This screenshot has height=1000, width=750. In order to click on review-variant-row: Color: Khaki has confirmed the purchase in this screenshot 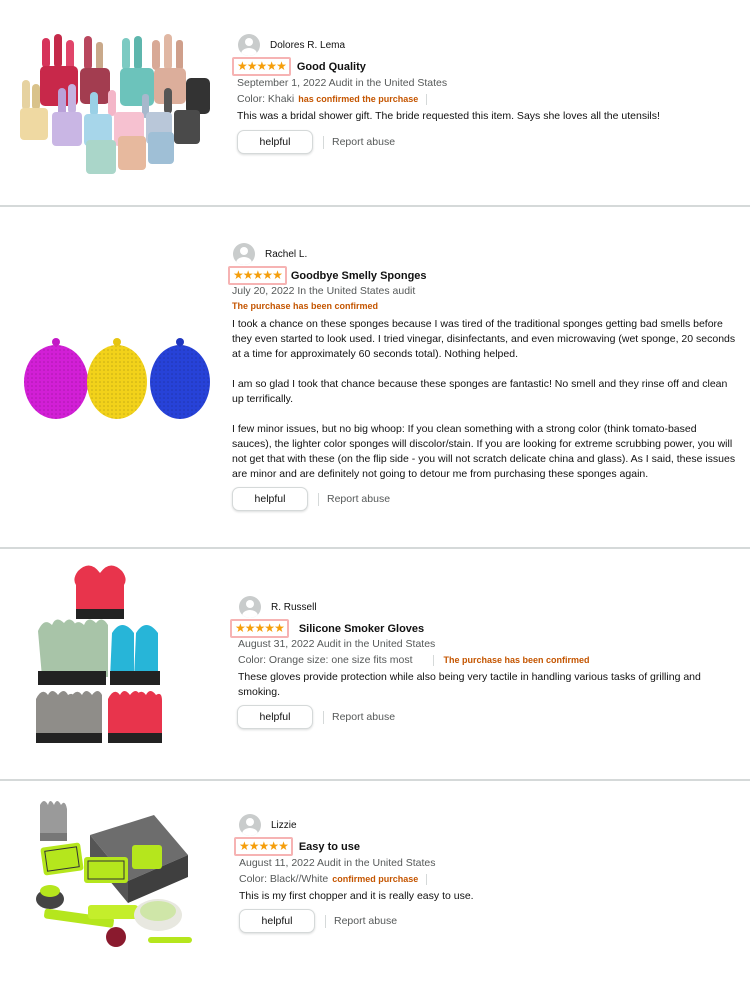, I will do `click(336, 99)`.